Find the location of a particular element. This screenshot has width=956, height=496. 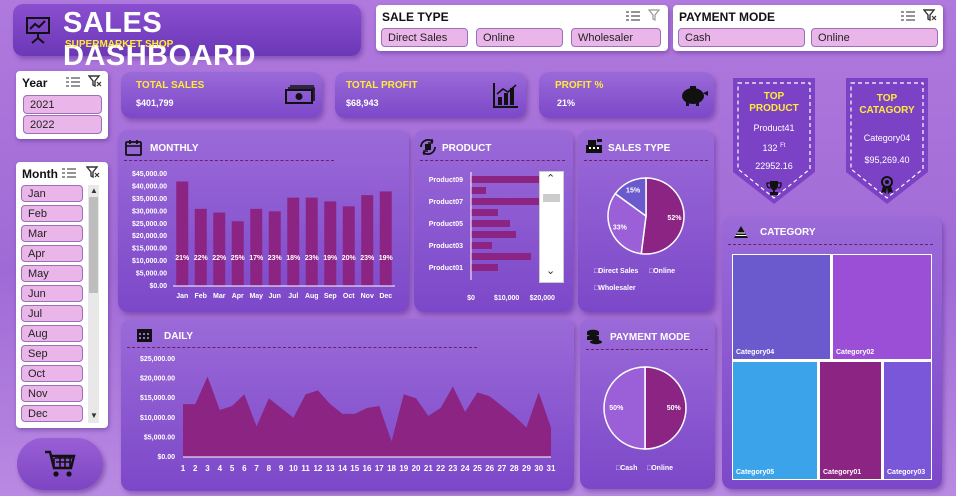

x-tick-label: Jan is located at coordinates (182, 296).